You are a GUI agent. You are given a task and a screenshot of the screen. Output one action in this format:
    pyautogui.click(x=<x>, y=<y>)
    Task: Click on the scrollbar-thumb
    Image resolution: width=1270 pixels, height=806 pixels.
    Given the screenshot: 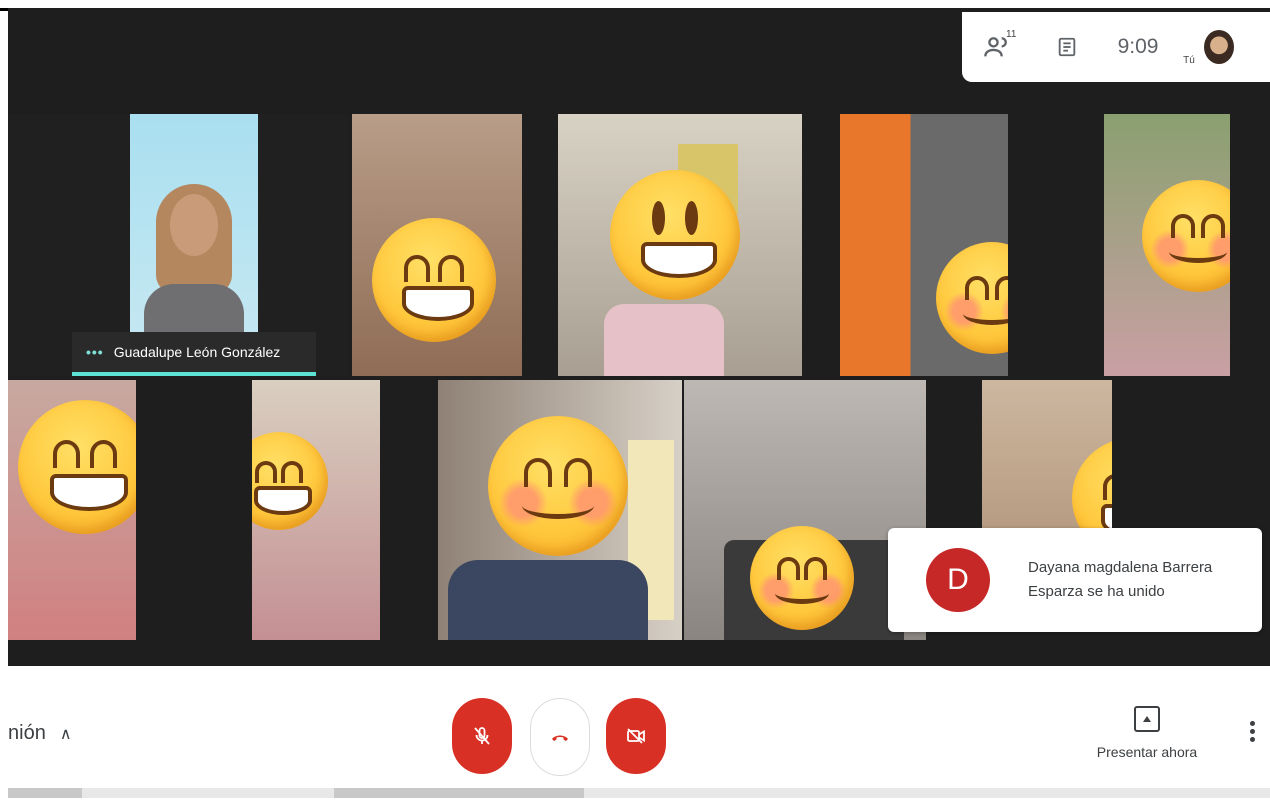 What is the action you would take?
    pyautogui.click(x=459, y=793)
    